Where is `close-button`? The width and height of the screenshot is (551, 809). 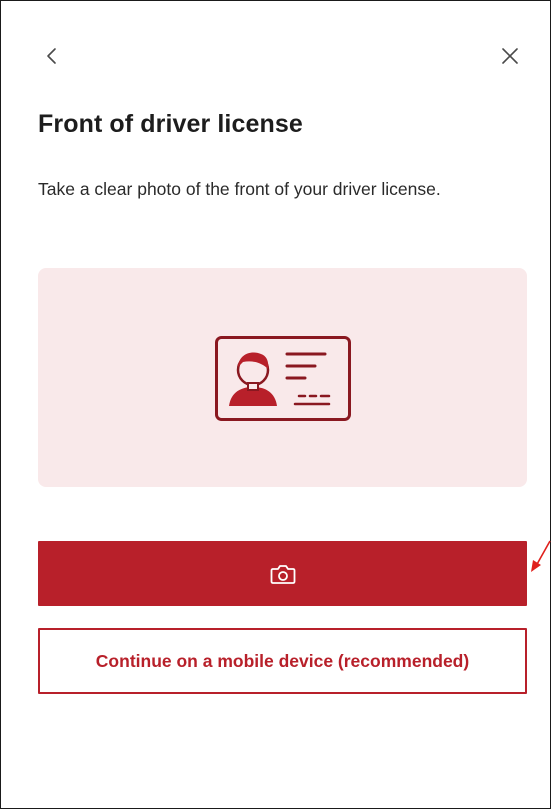 close-button is located at coordinates (510, 56).